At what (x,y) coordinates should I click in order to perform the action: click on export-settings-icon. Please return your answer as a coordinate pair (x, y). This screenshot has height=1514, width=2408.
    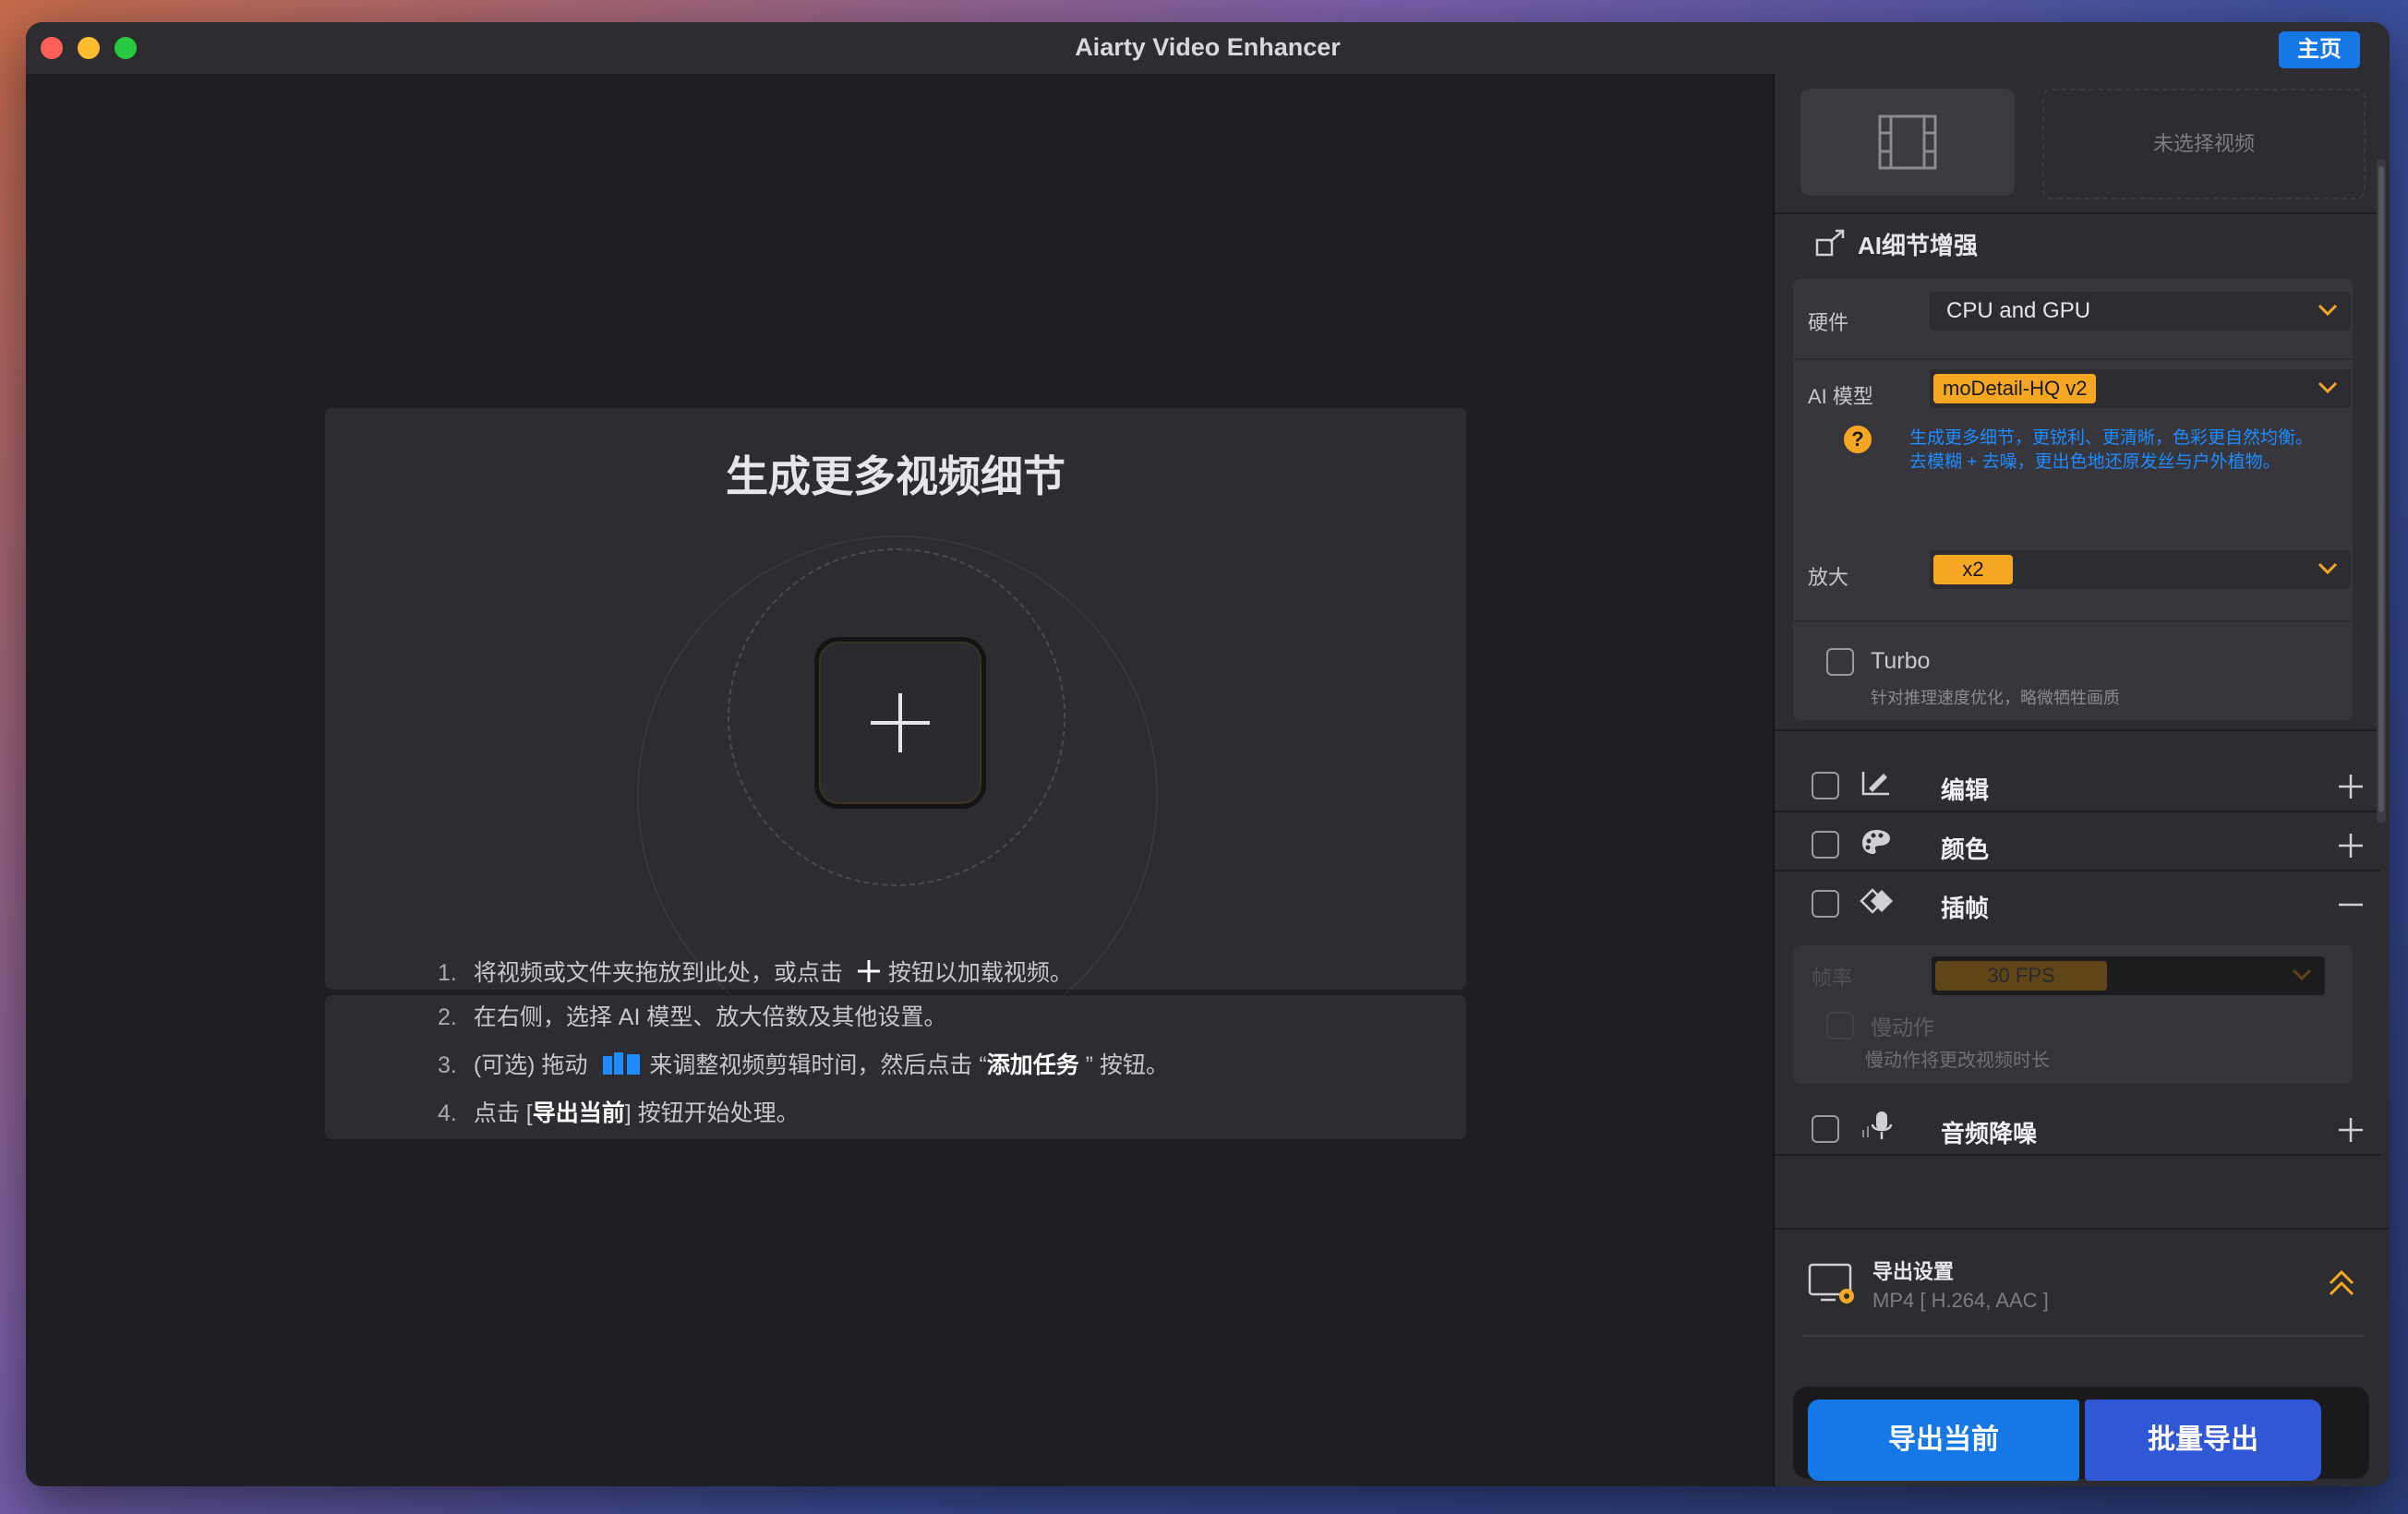
    Looking at the image, I should click on (1831, 1283).